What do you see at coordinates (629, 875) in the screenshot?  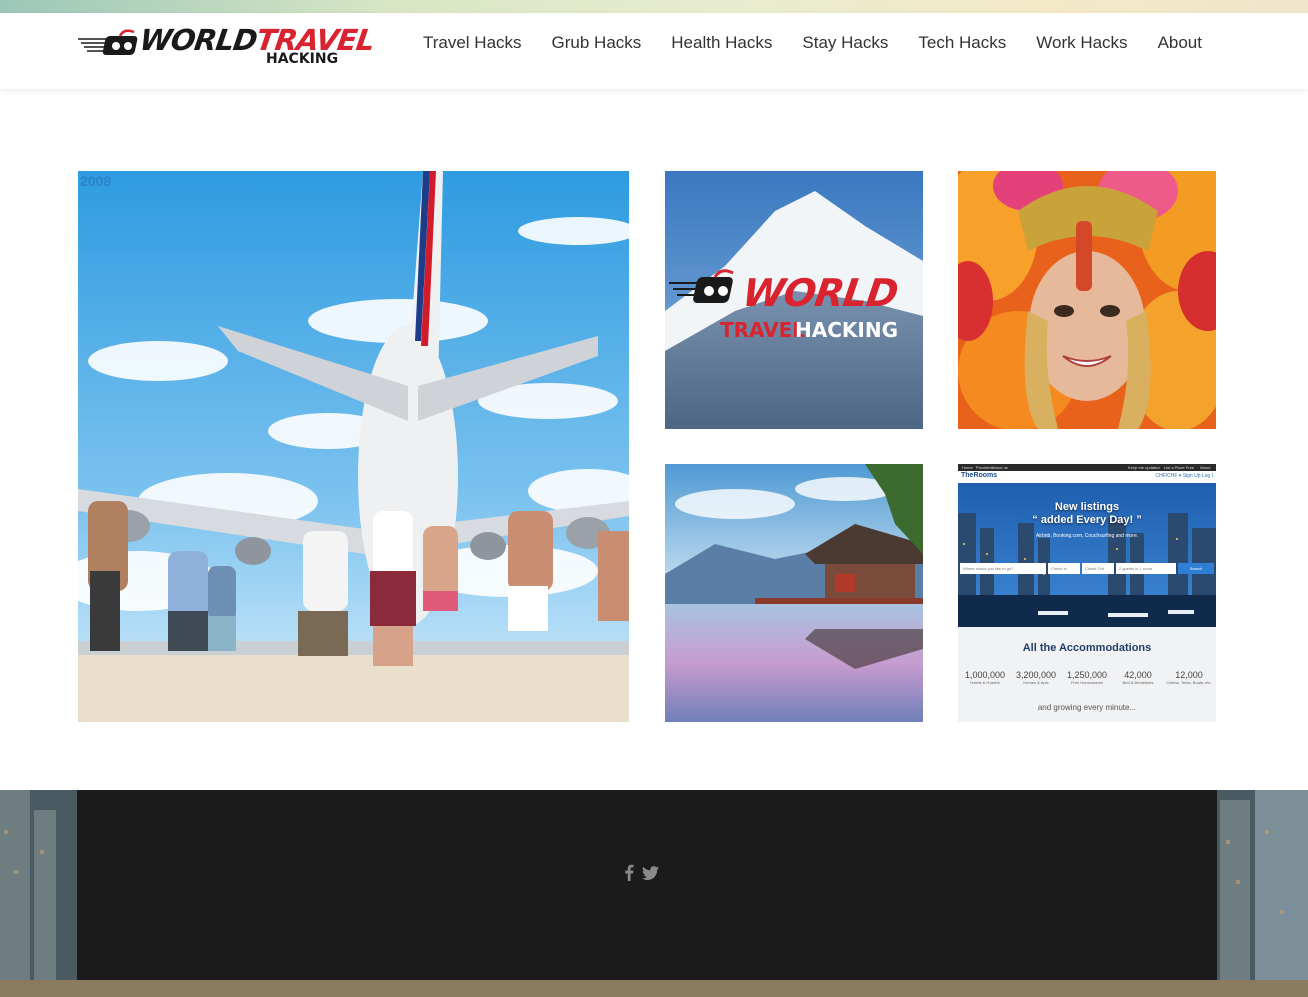 I see `facebook-icon` at bounding box center [629, 875].